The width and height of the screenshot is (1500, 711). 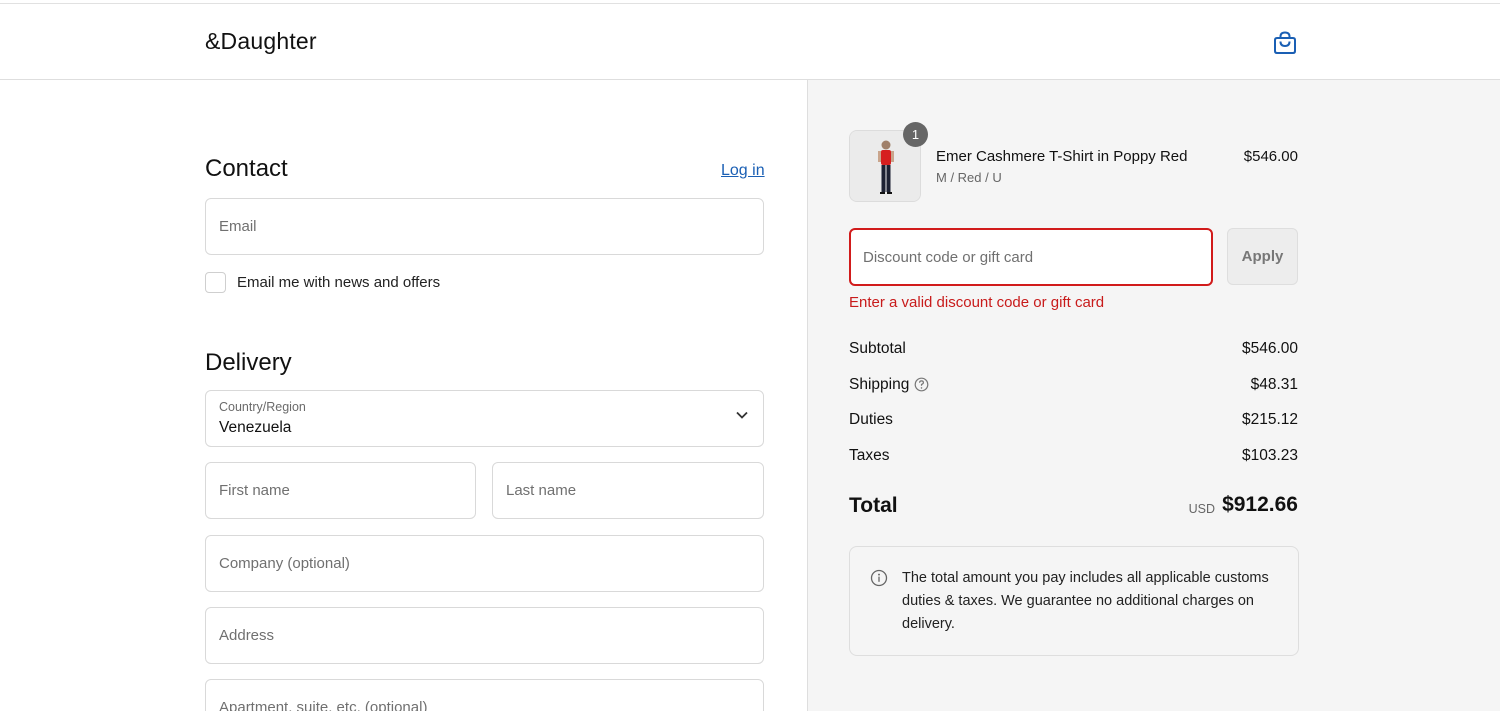 What do you see at coordinates (1062, 156) in the screenshot?
I see `product-name: Emer Cashmere T-Shirt in Poppy Red` at bounding box center [1062, 156].